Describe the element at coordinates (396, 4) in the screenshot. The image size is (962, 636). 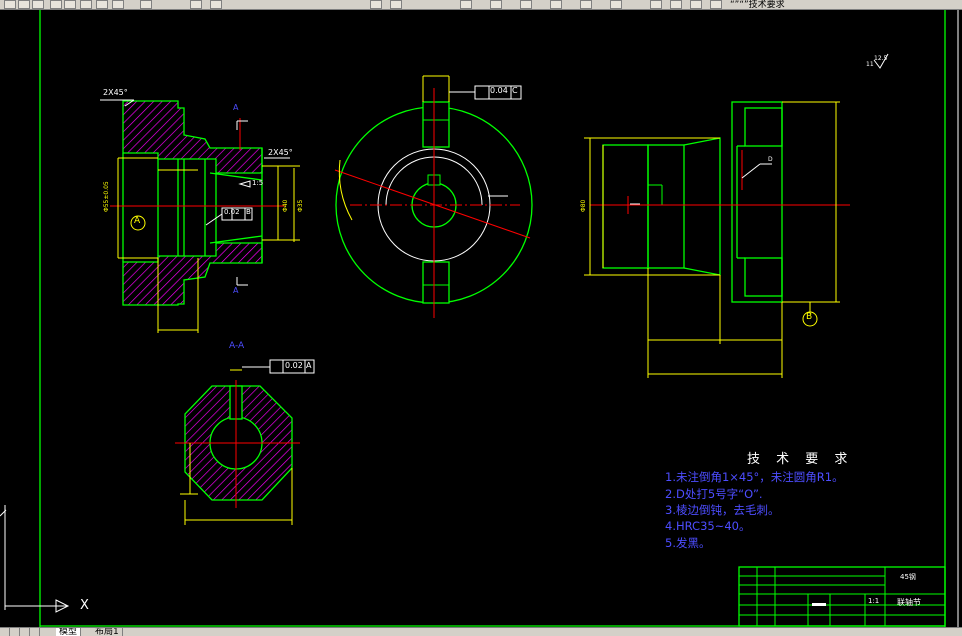
I see `zoom-icon` at that location.